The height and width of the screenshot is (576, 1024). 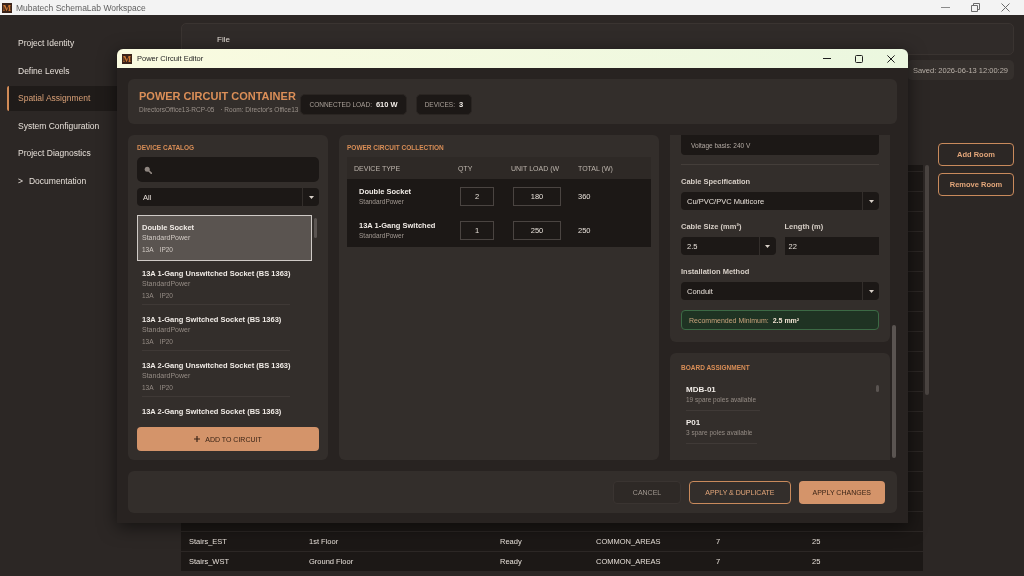 What do you see at coordinates (20, 180) in the screenshot?
I see `chevron-icon: >` at bounding box center [20, 180].